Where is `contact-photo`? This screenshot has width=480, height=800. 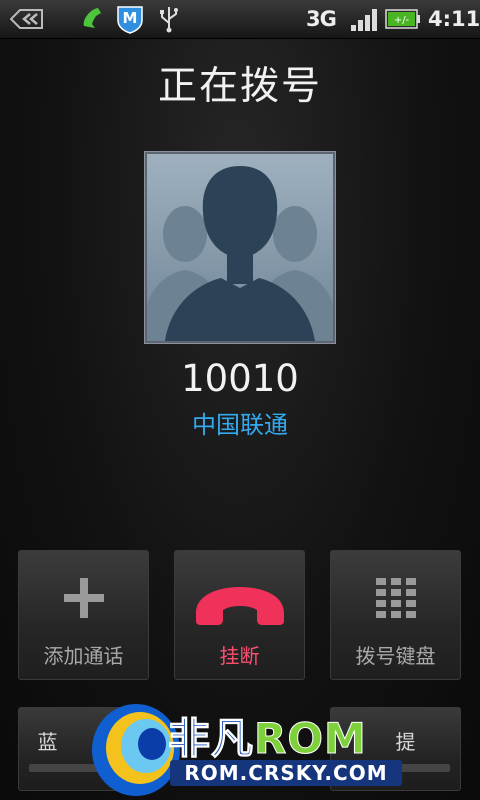
contact-photo is located at coordinates (240, 247).